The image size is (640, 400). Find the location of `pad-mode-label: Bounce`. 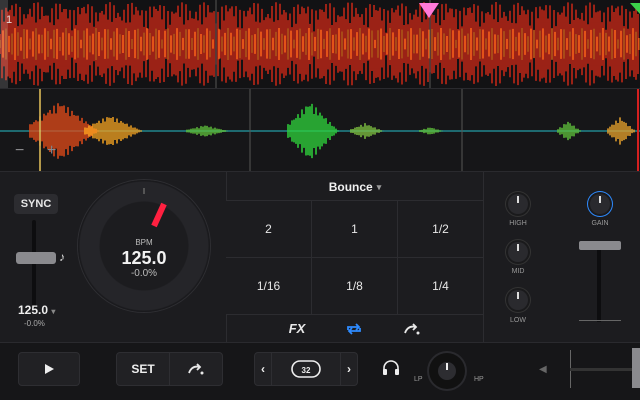

pad-mode-label: Bounce is located at coordinates (350, 187).